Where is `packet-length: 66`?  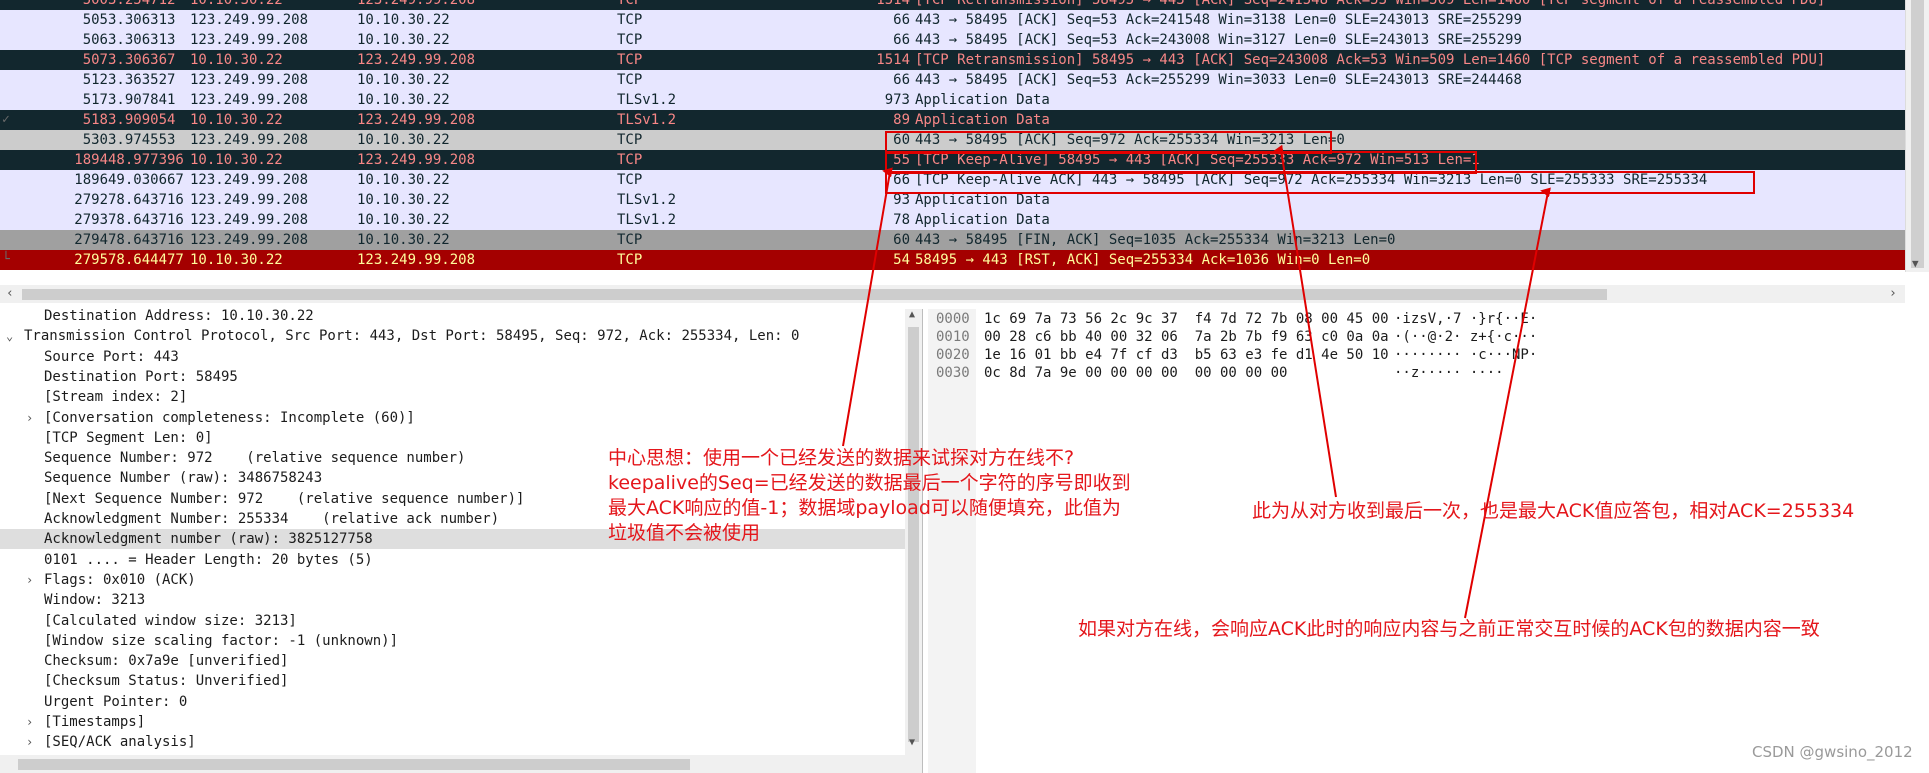 packet-length: 66 is located at coordinates (901, 40).